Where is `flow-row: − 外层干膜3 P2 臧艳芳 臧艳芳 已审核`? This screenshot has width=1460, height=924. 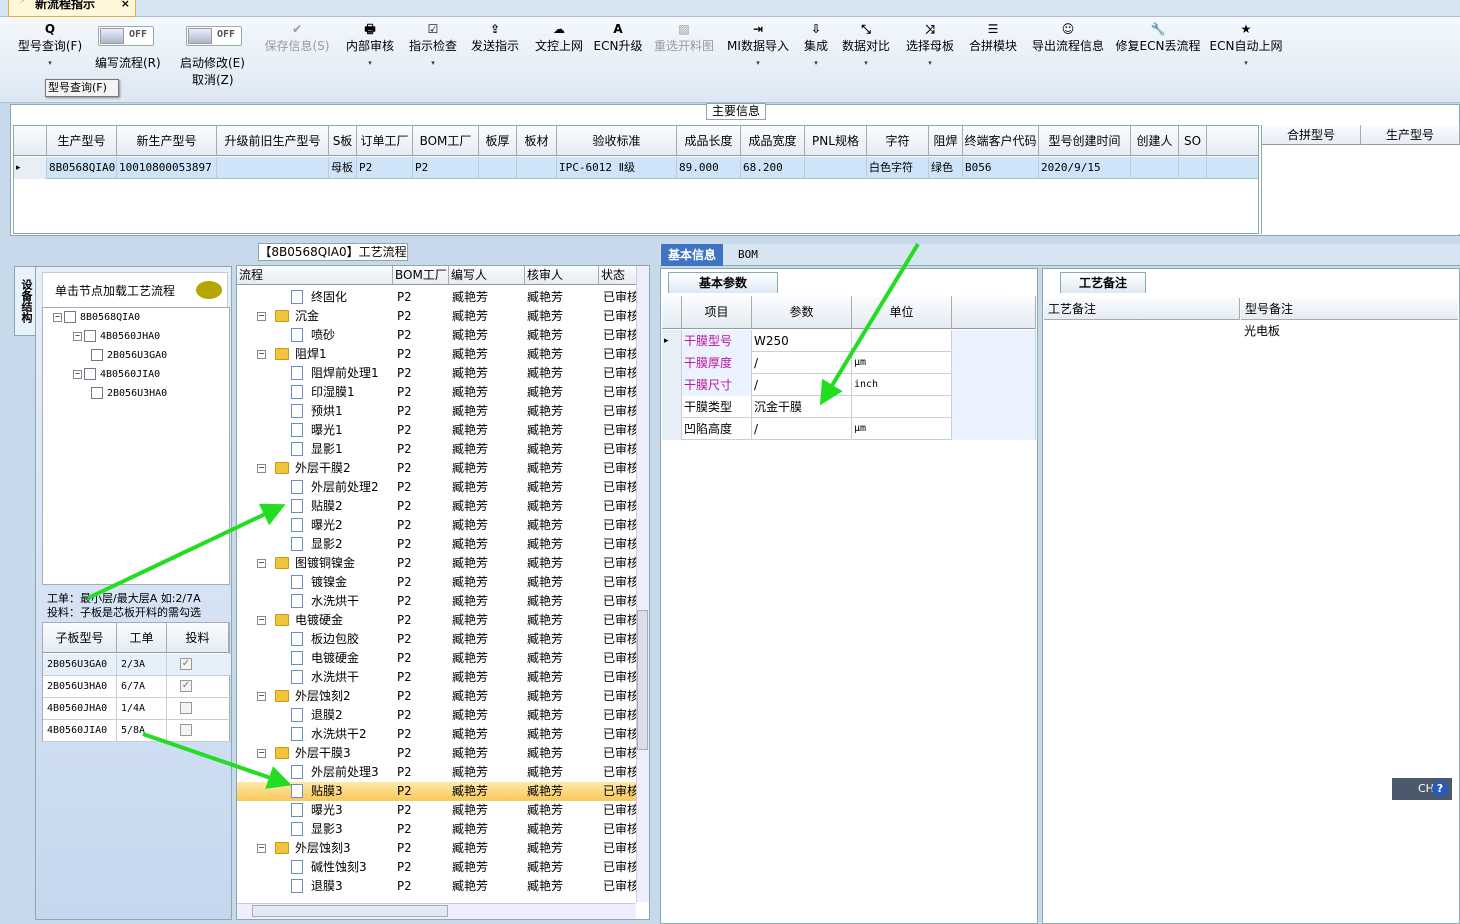 flow-row: − 外层干膜3 P2 臧艳芳 臧艳芳 已审核 is located at coordinates (437, 753).